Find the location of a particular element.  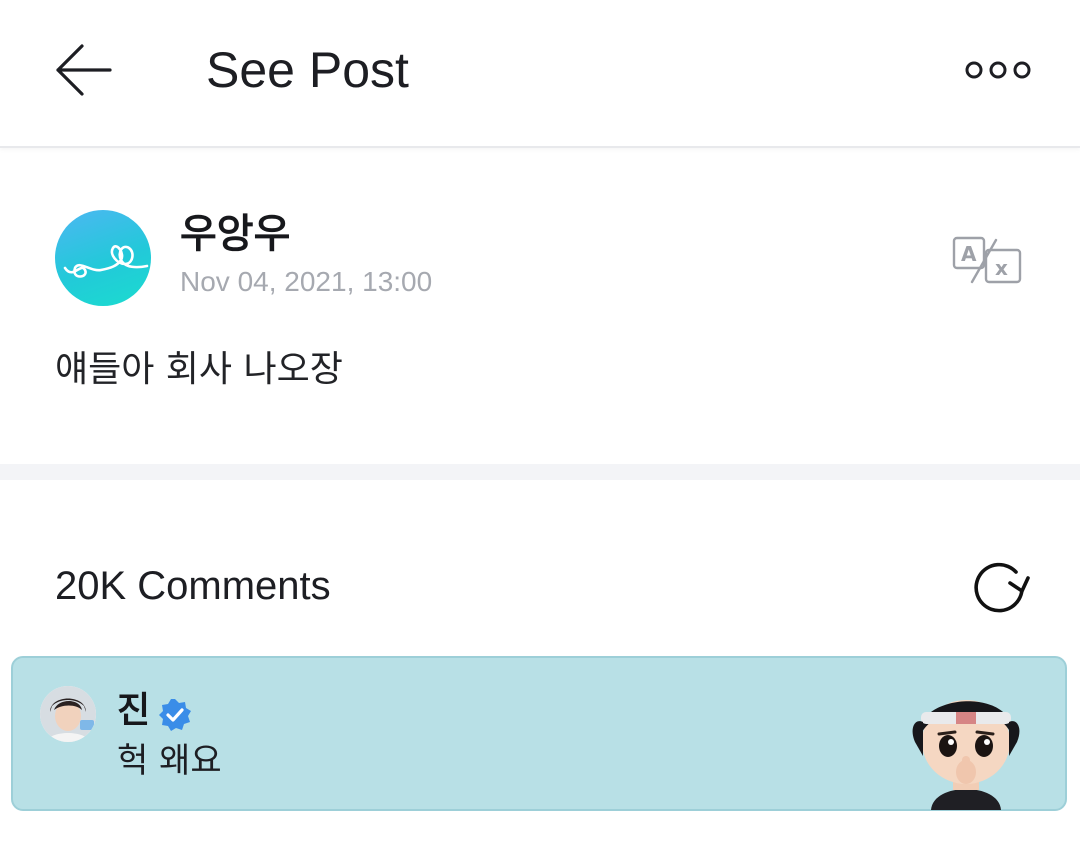

verified-badge-icon is located at coordinates (175, 715).